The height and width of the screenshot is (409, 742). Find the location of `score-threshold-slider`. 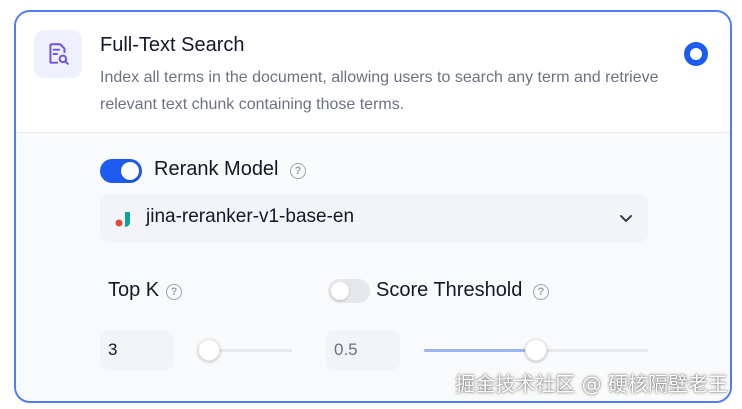

score-threshold-slider is located at coordinates (536, 350).